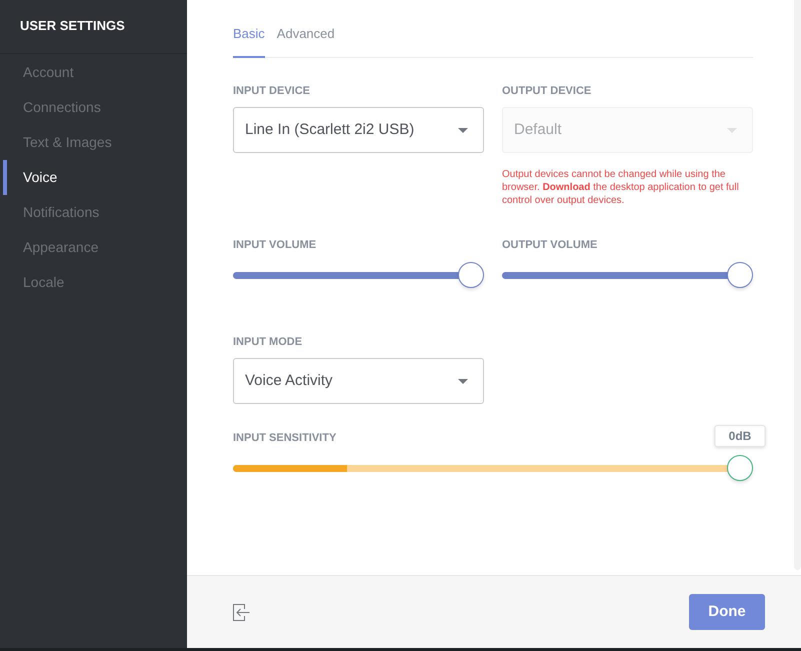  Describe the element at coordinates (271, 91) in the screenshot. I see `field-label: INPUT DEVICE` at that location.